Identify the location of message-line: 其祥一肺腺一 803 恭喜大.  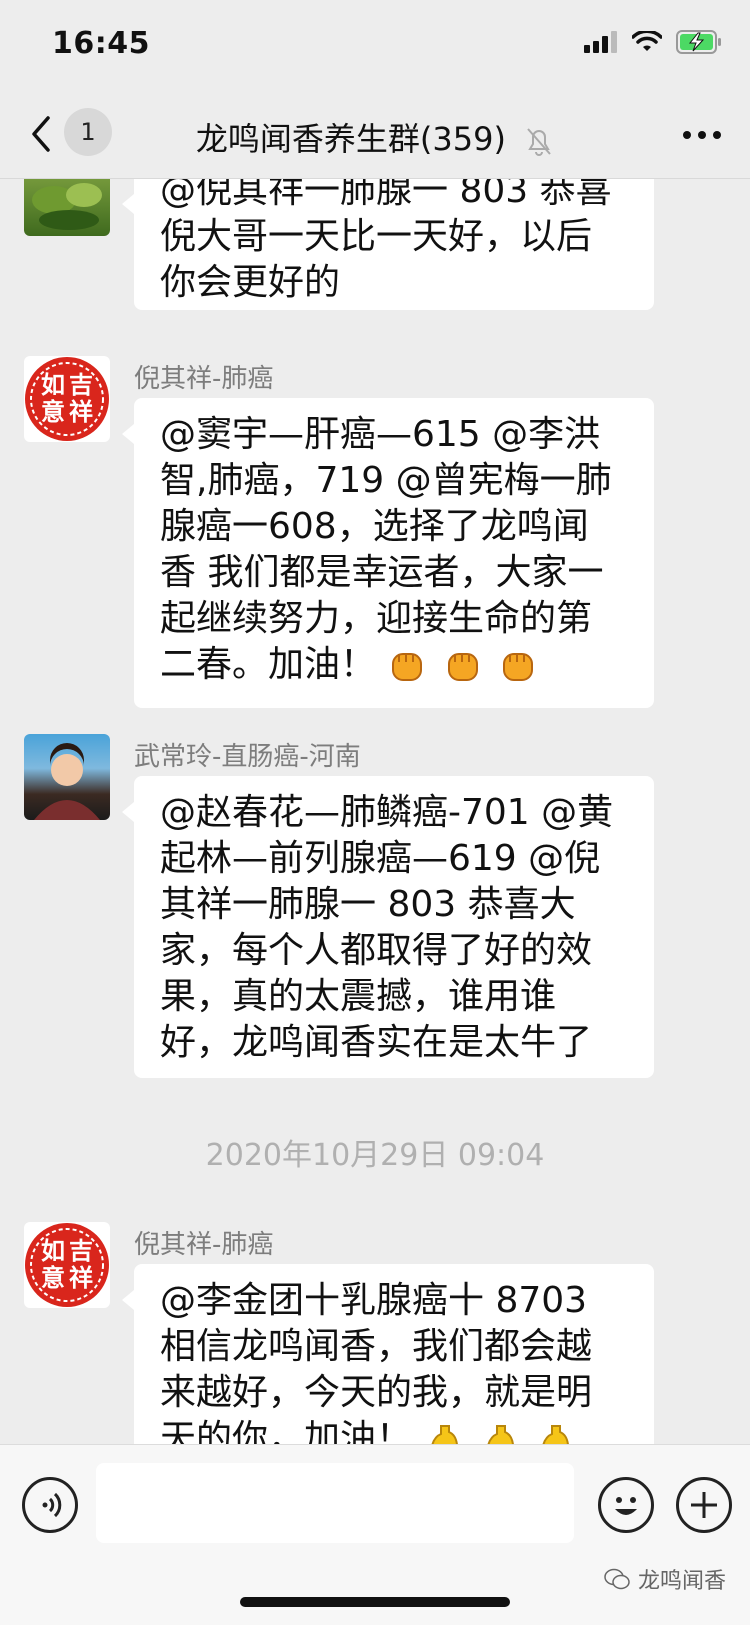
(368, 904).